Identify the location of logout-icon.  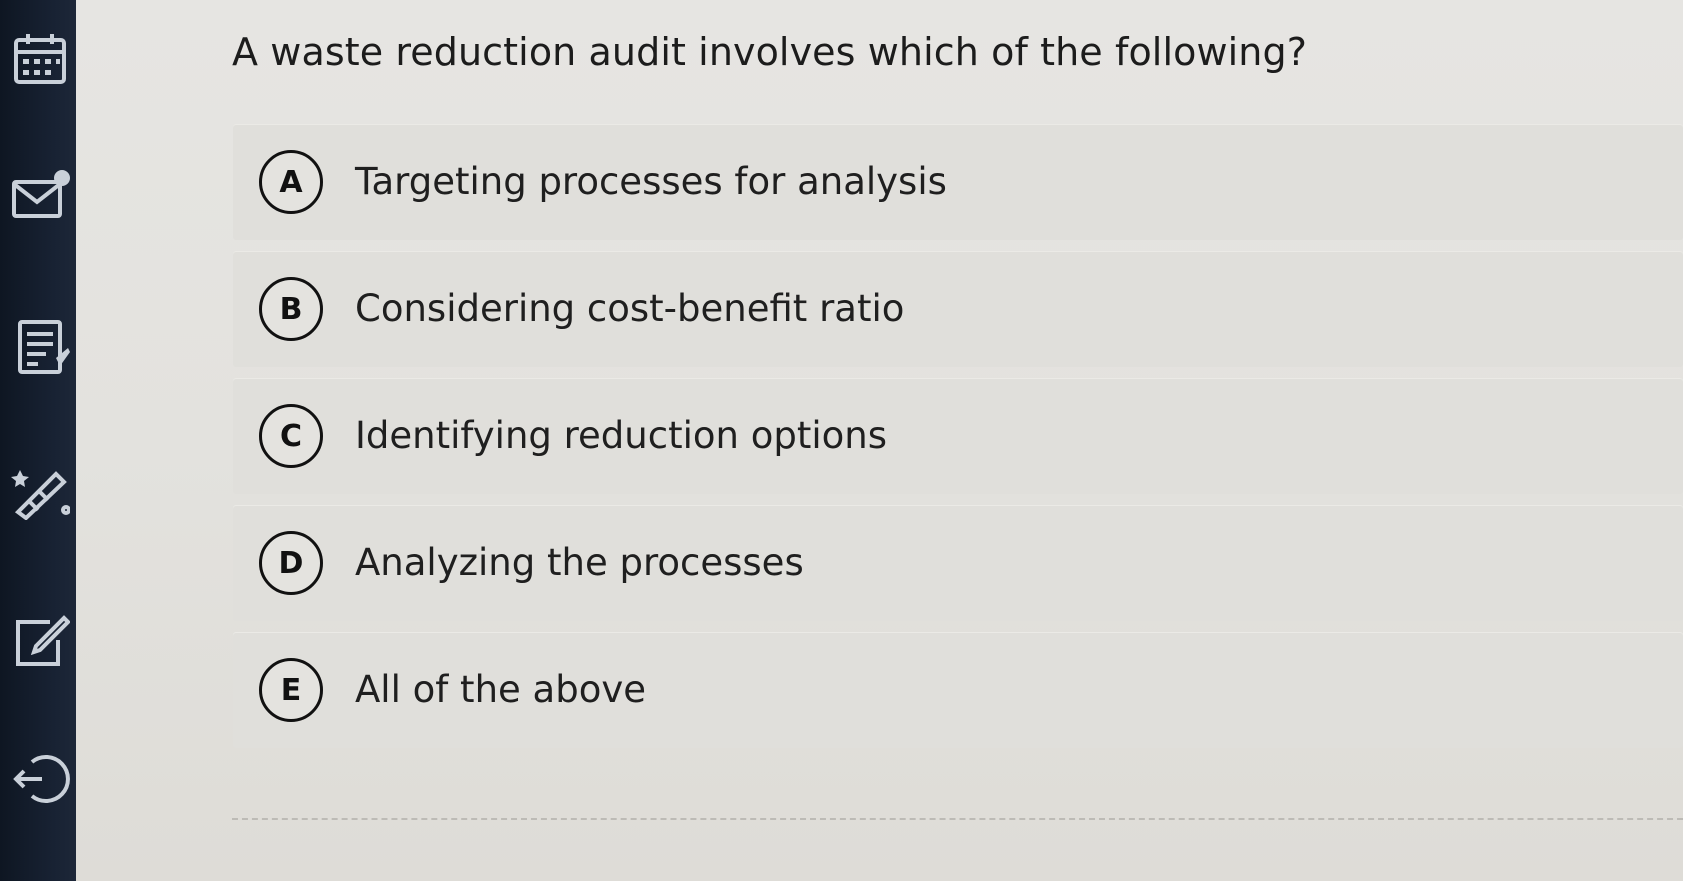
(40, 778).